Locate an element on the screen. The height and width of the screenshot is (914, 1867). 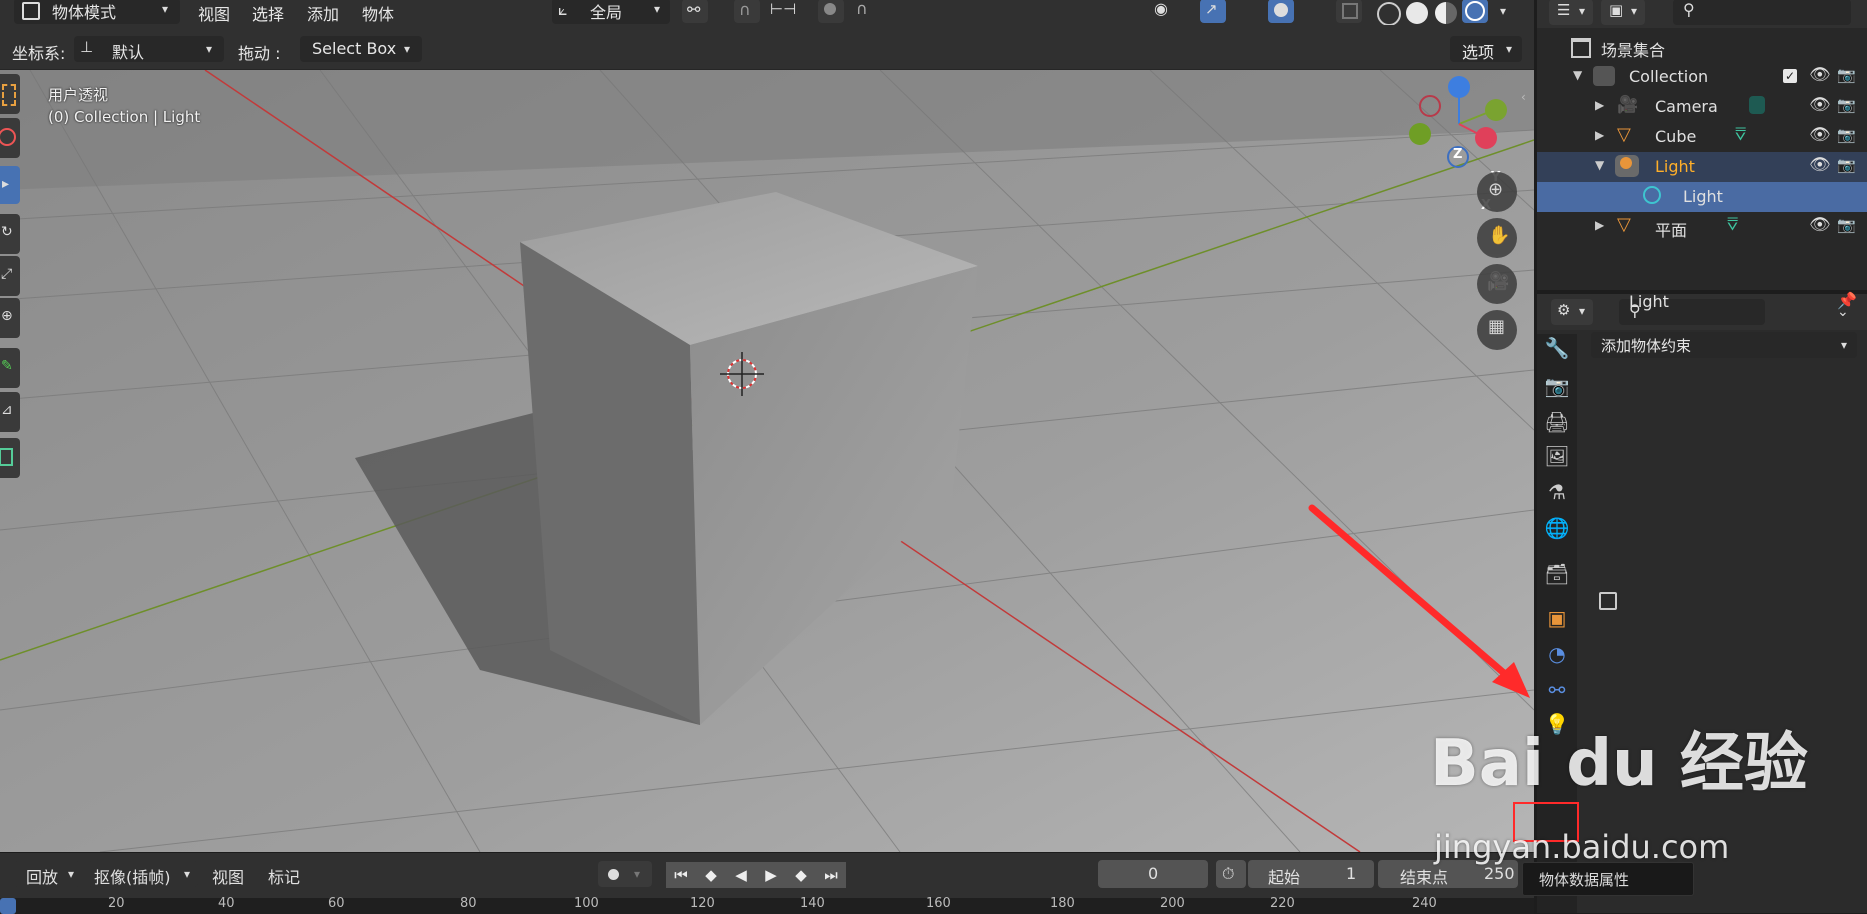
shading-material-icon is located at coordinates (1446, 13).